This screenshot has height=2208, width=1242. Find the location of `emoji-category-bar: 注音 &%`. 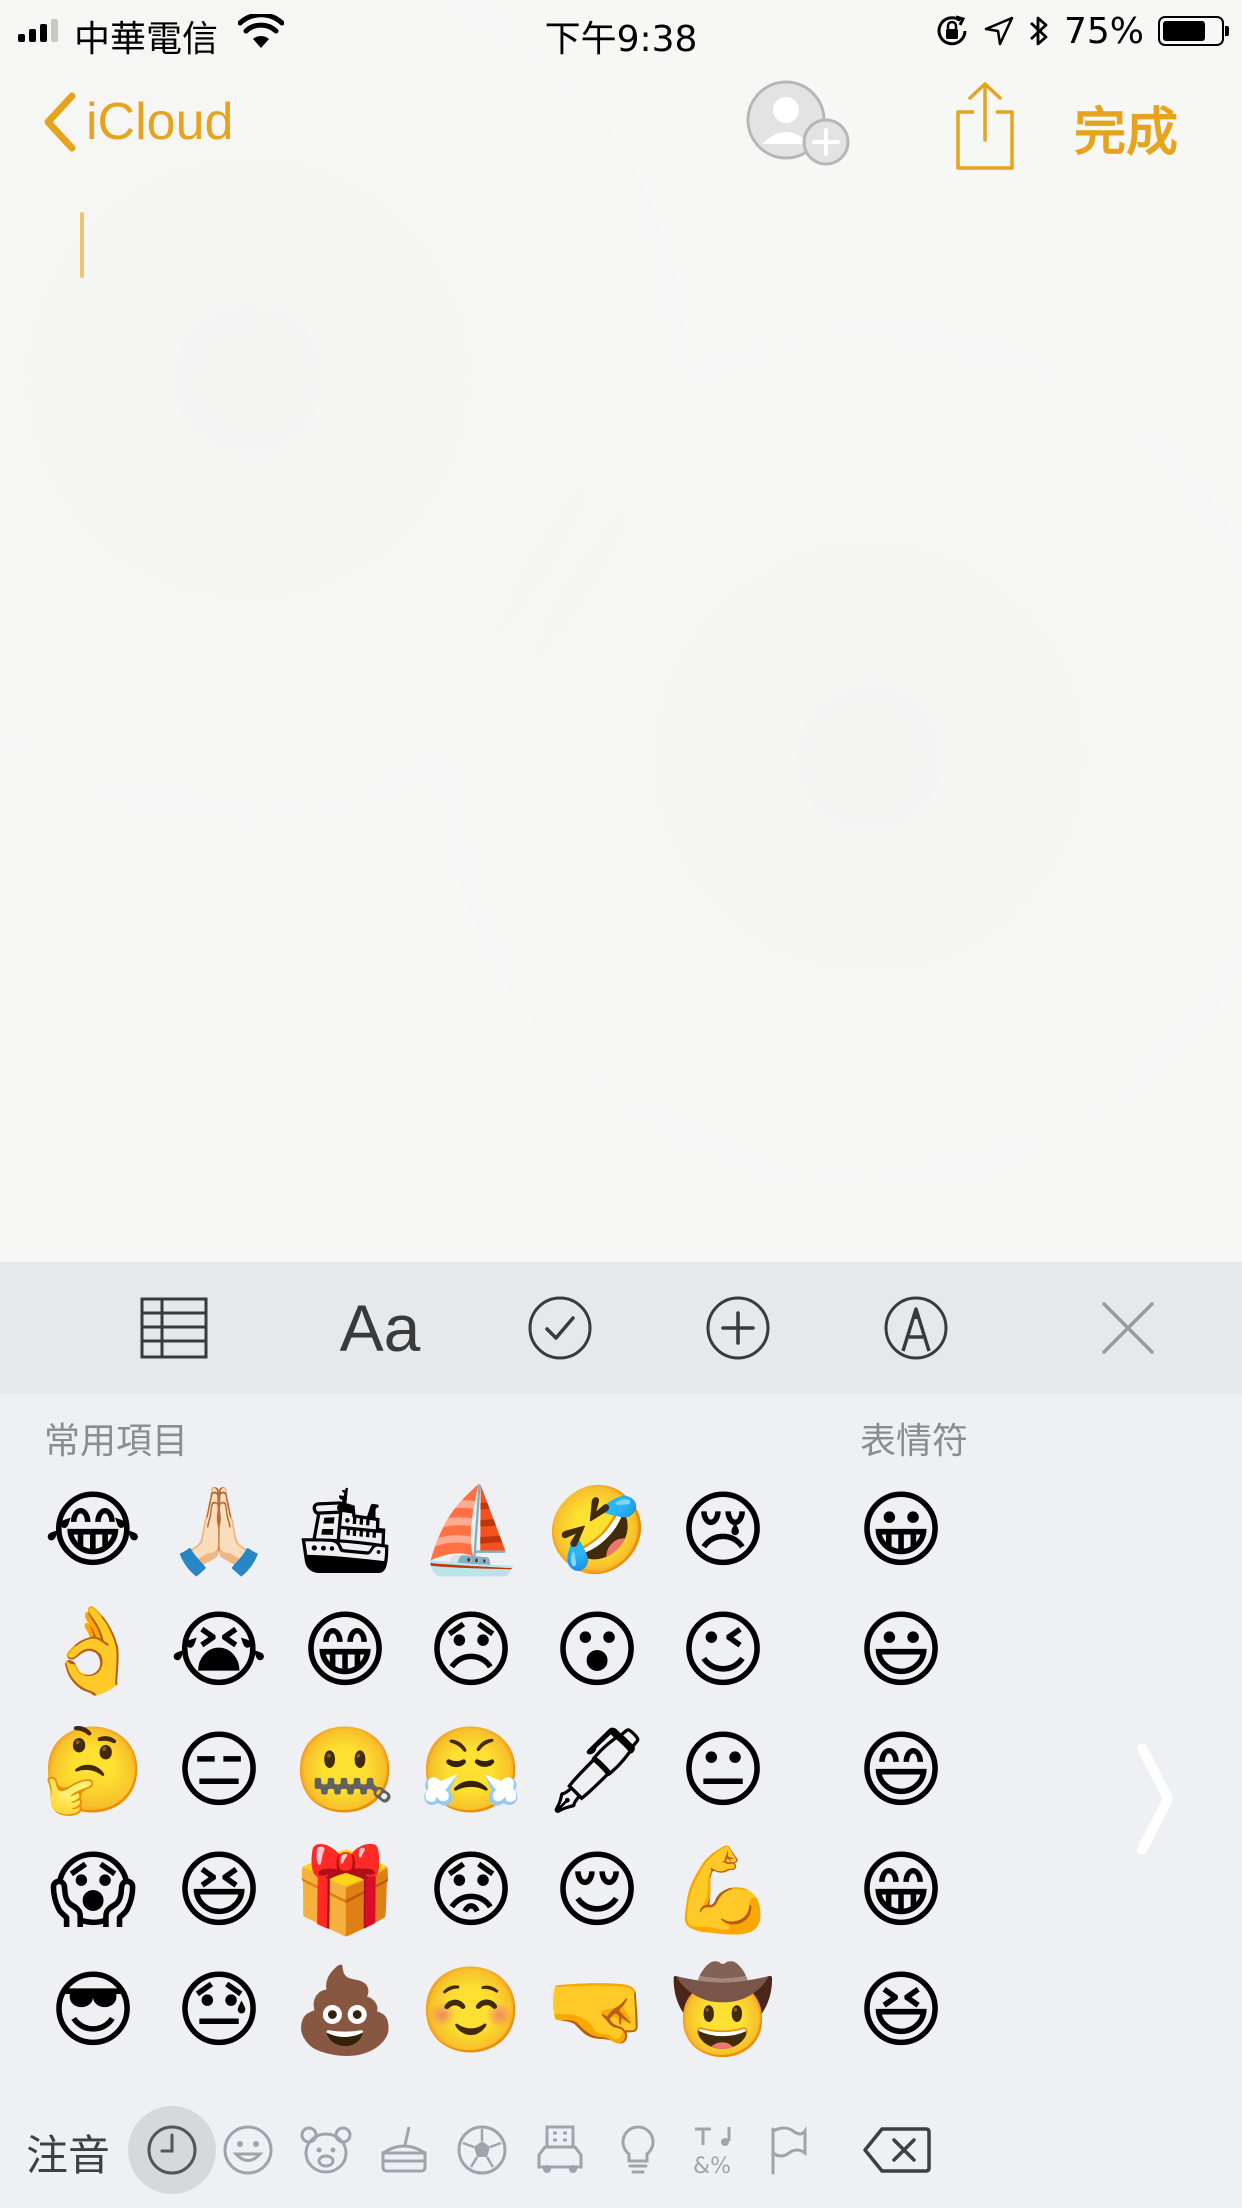

emoji-category-bar: 注音 &% is located at coordinates (621, 2146).